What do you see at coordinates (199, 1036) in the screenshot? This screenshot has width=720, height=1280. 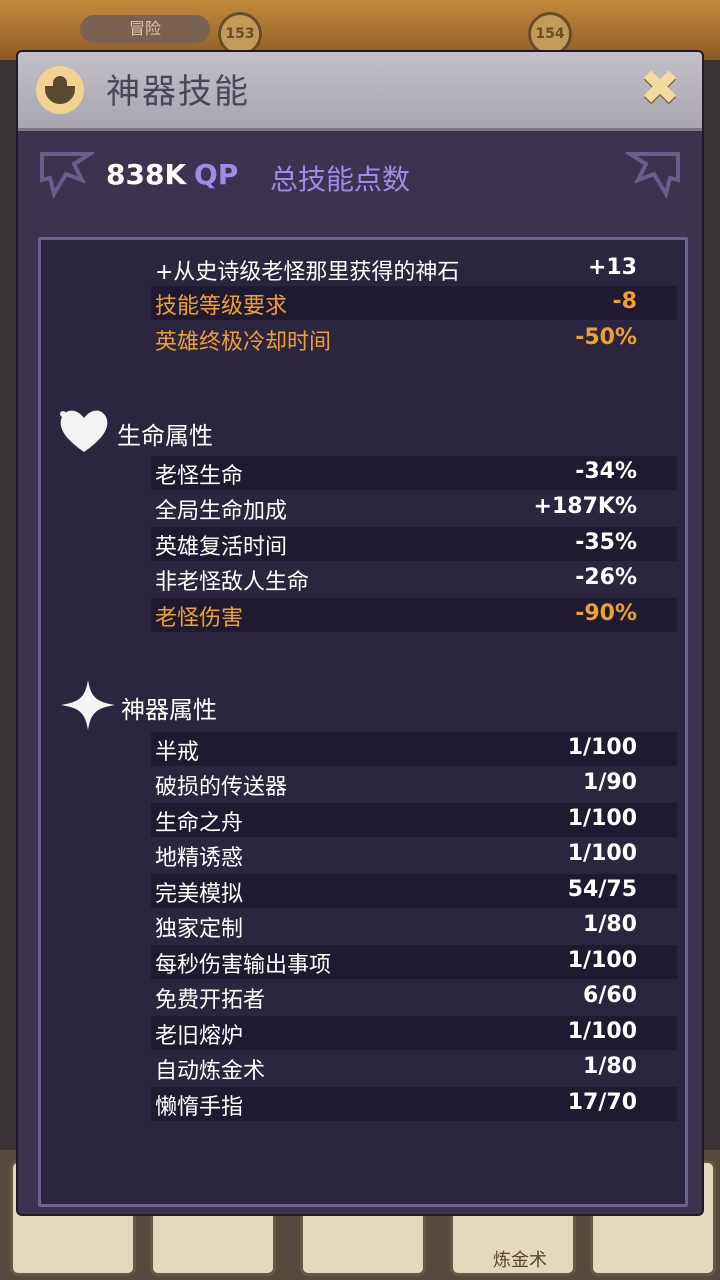 I see `artifact-name: 老旧熔炉` at bounding box center [199, 1036].